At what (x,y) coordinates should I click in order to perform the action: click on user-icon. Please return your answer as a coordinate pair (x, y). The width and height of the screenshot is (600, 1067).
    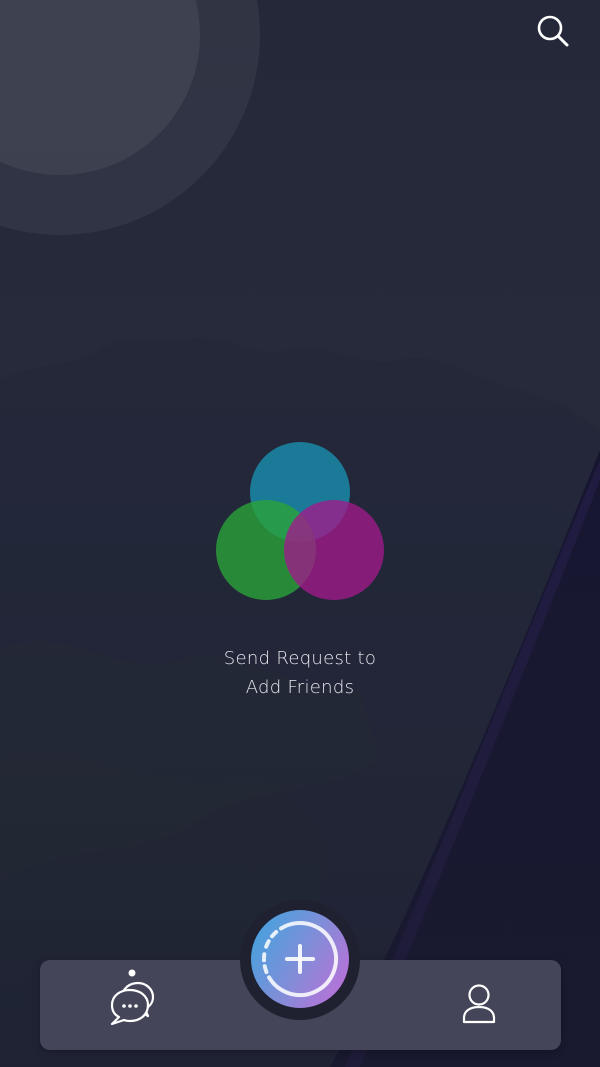
    Looking at the image, I should click on (479, 1004).